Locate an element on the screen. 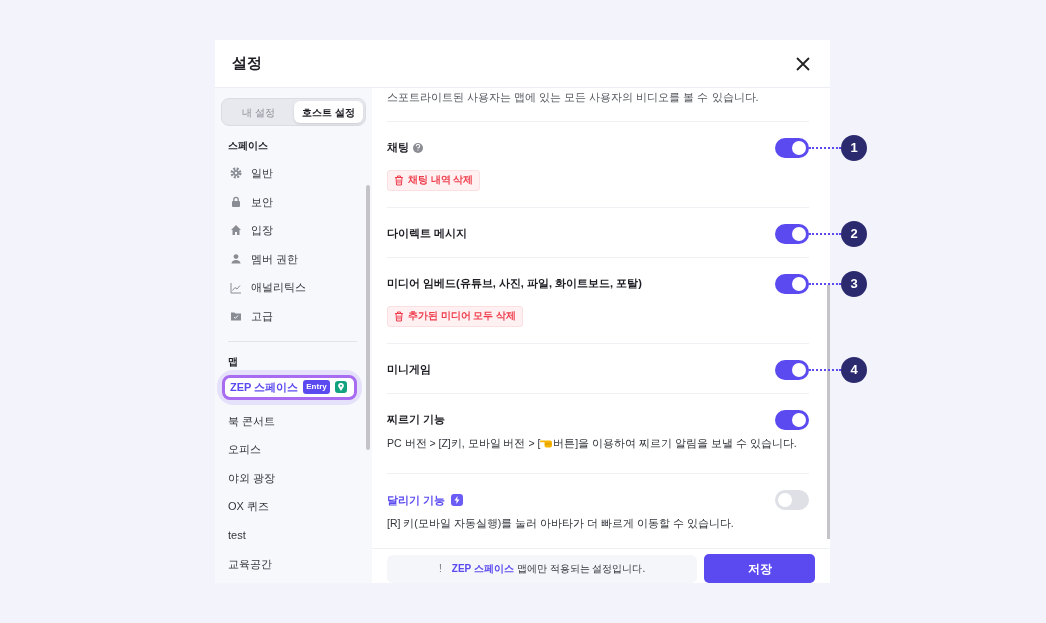 The image size is (1046, 623). map-name: ZEP 스페이스 is located at coordinates (264, 387).